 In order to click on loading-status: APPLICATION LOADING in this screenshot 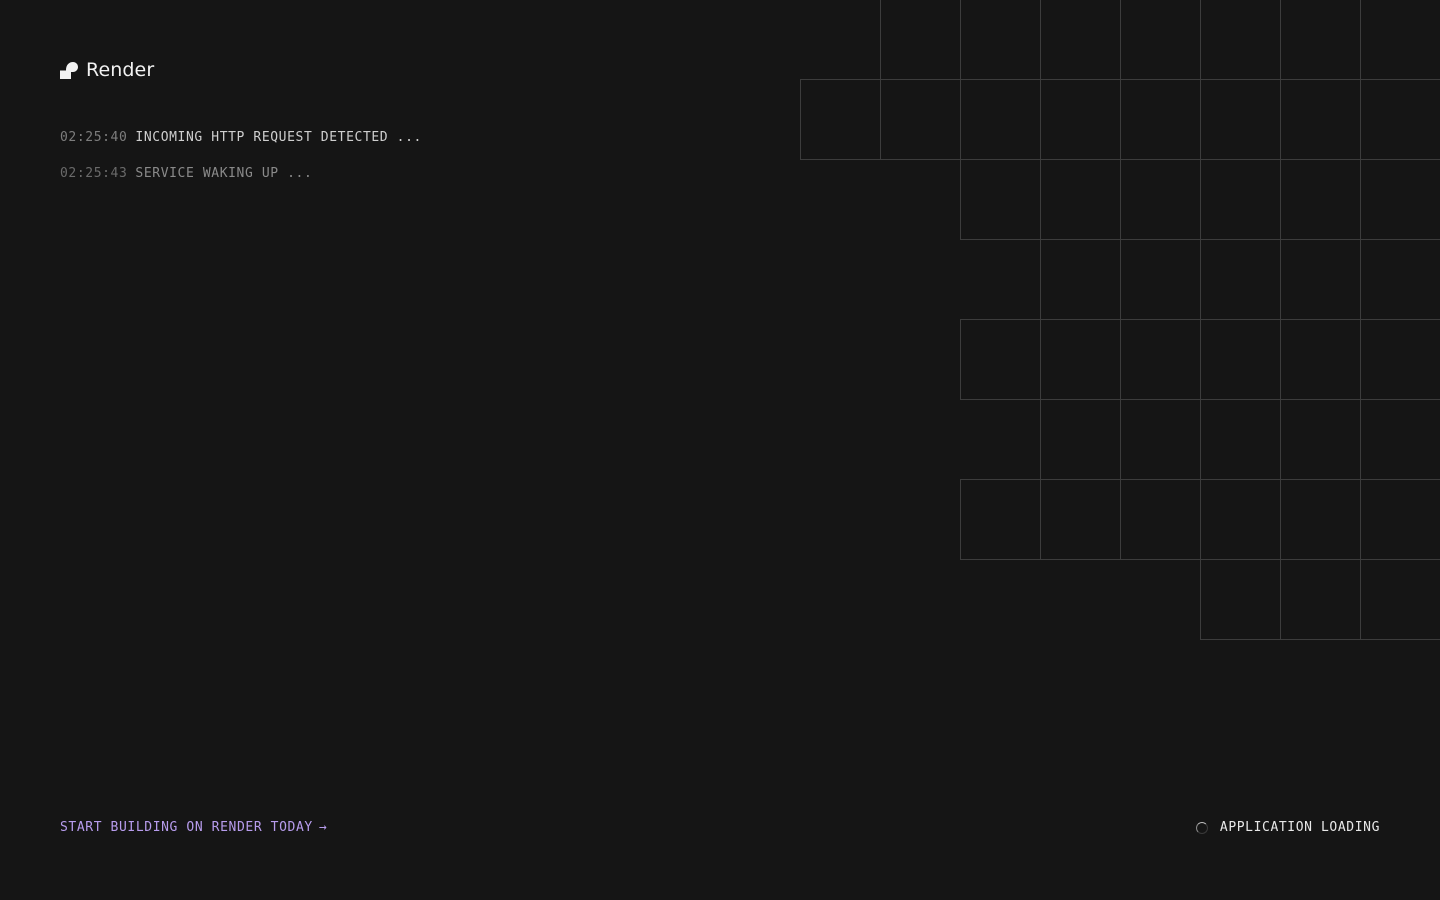, I will do `click(1287, 827)`.